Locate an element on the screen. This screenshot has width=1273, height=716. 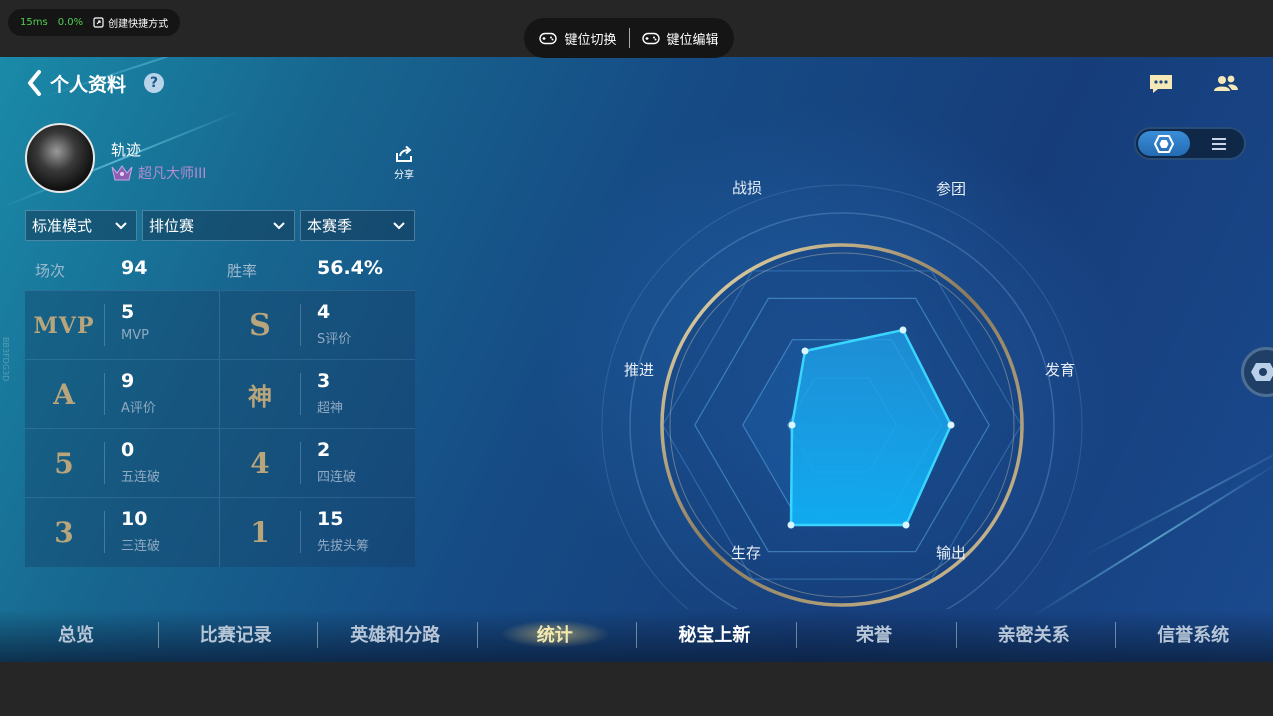
stat-label: 先拔头筹 is located at coordinates (343, 546).